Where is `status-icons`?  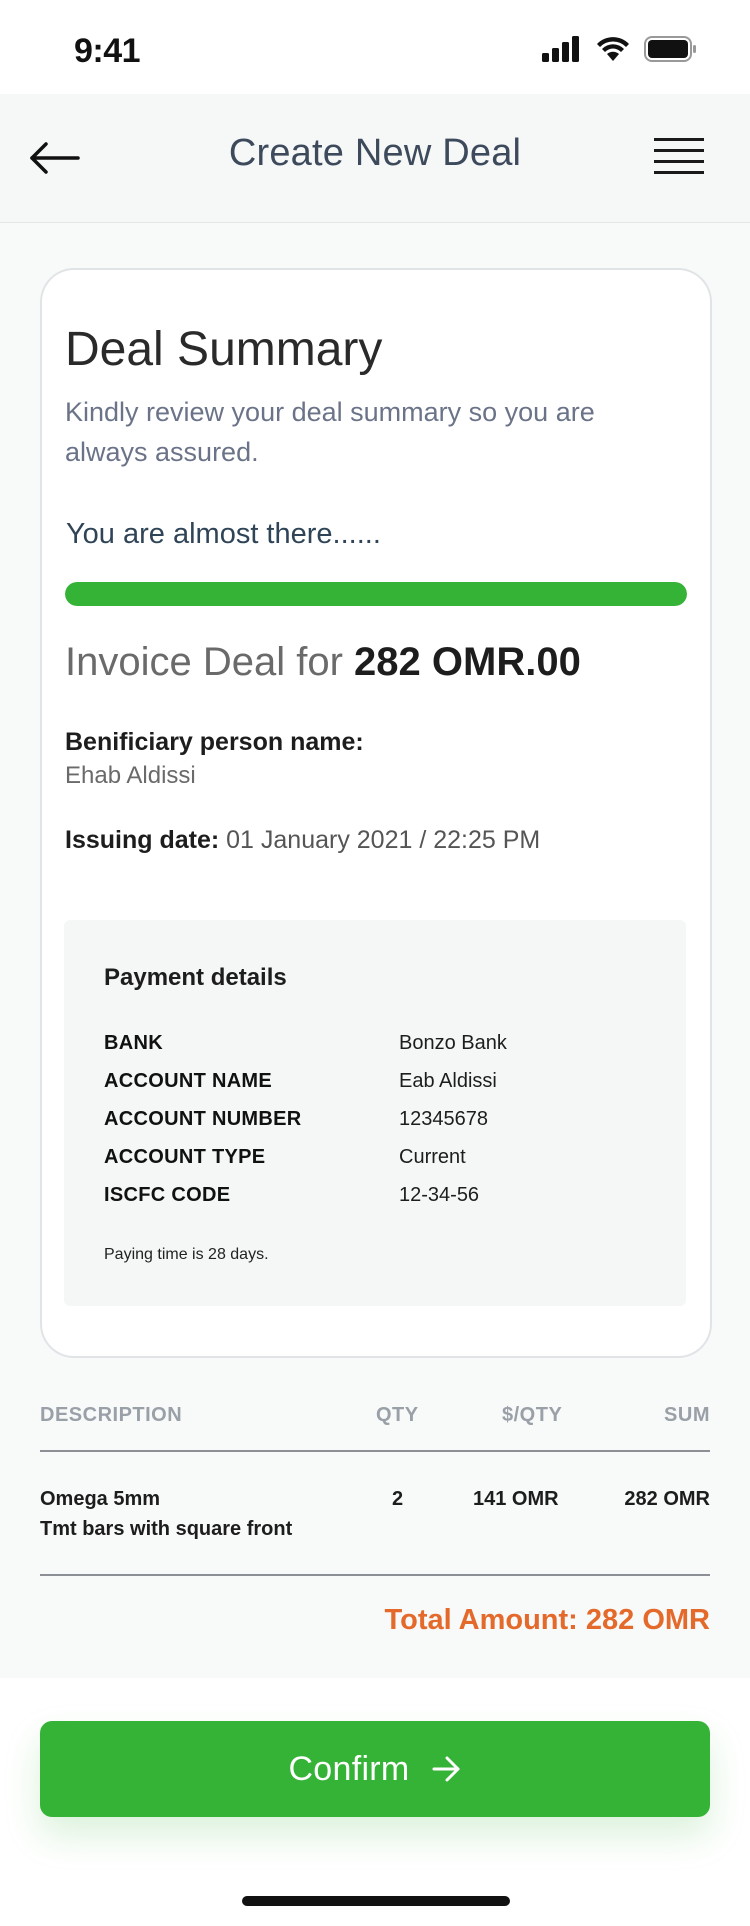 status-icons is located at coordinates (620, 49).